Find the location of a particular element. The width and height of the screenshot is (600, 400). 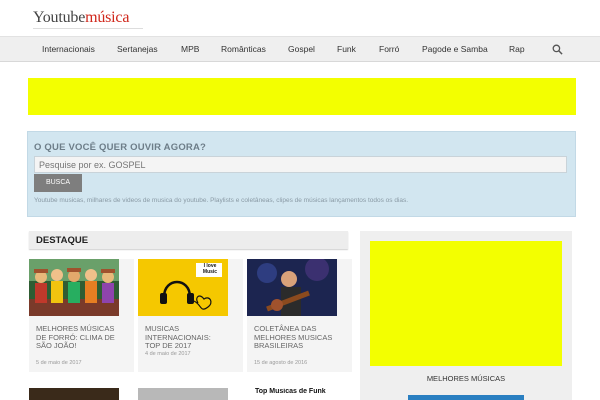

top-funk-label: Top Musicas de Funk is located at coordinates (290, 391).